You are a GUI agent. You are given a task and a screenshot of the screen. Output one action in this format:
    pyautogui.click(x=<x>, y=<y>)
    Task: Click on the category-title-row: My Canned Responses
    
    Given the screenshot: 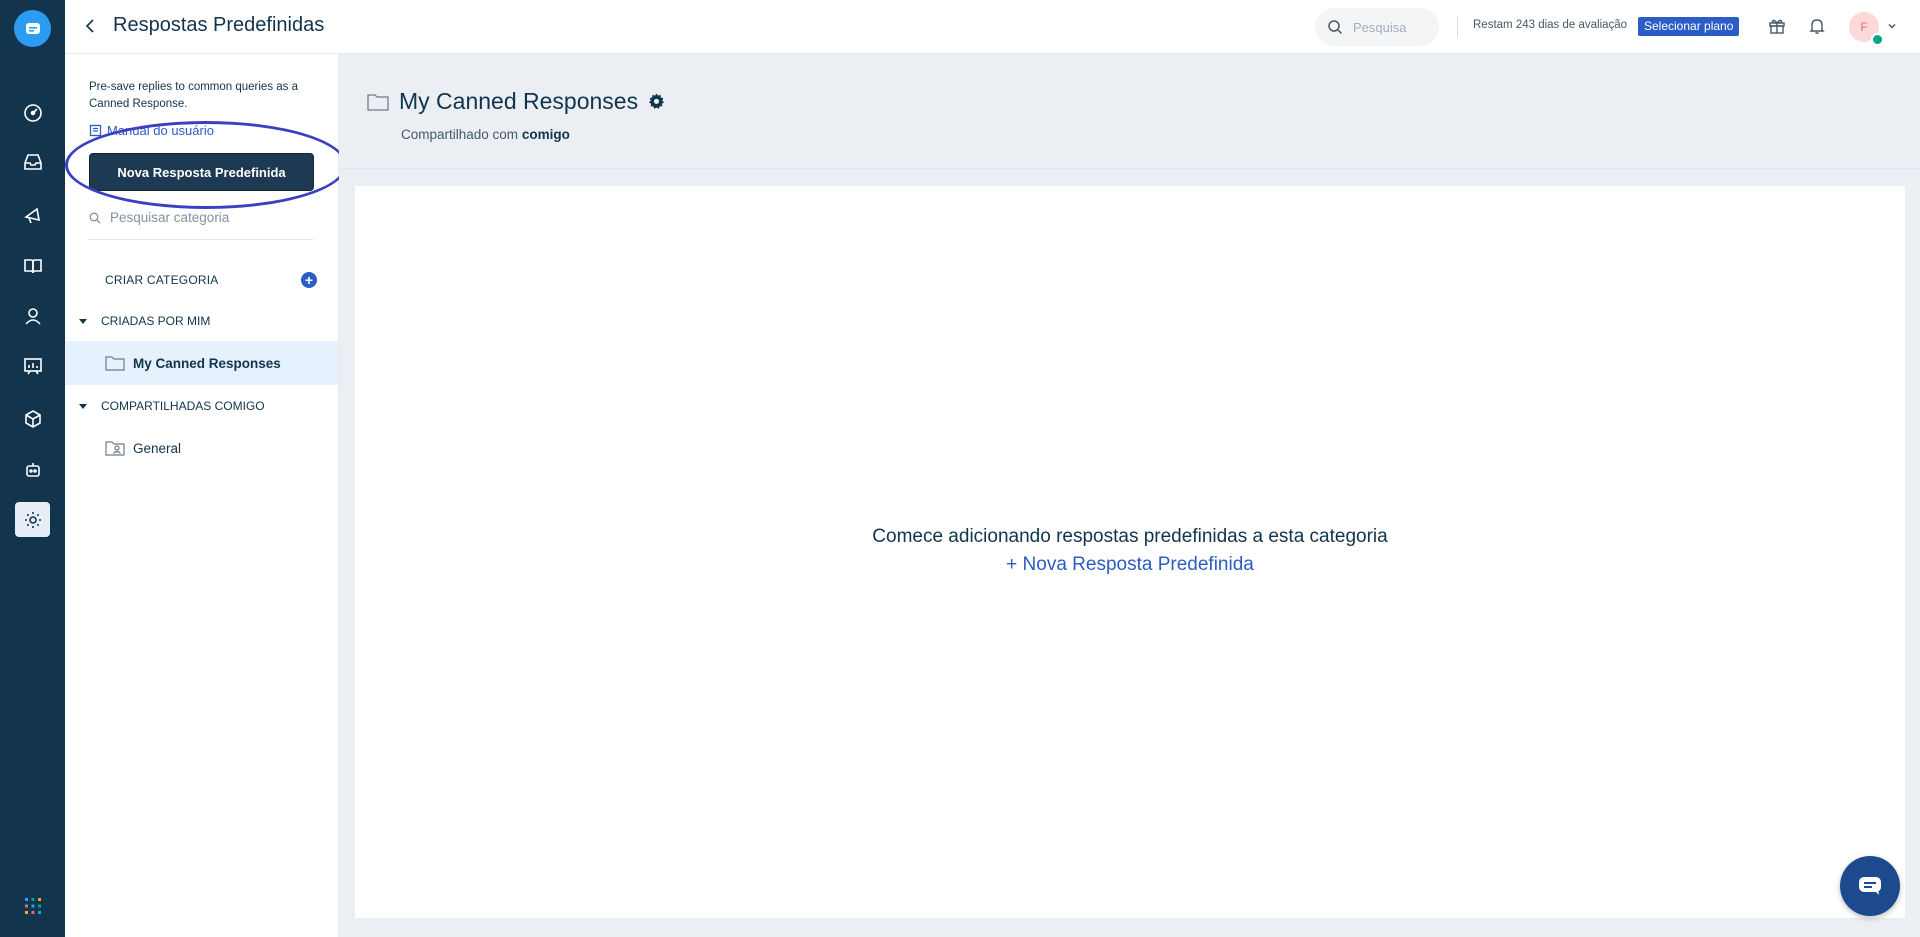 What is the action you would take?
    pyautogui.click(x=516, y=101)
    